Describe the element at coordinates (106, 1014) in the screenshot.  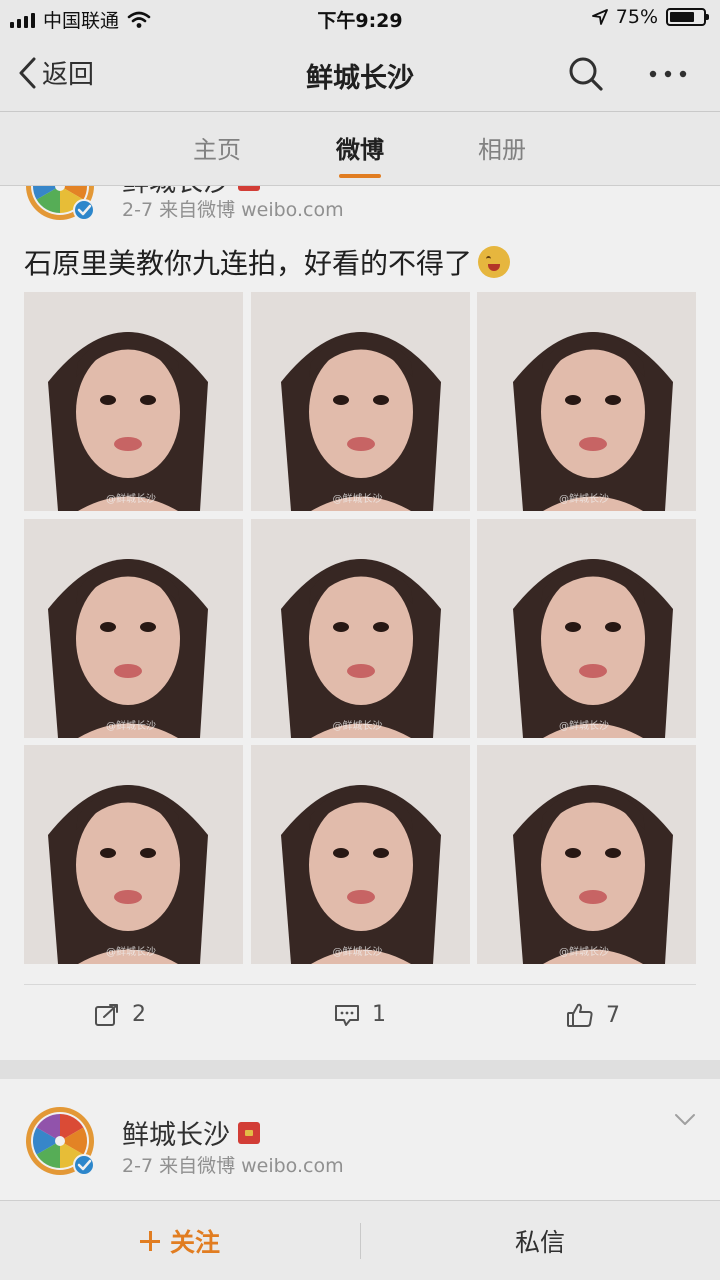
I see `repost-icon` at that location.